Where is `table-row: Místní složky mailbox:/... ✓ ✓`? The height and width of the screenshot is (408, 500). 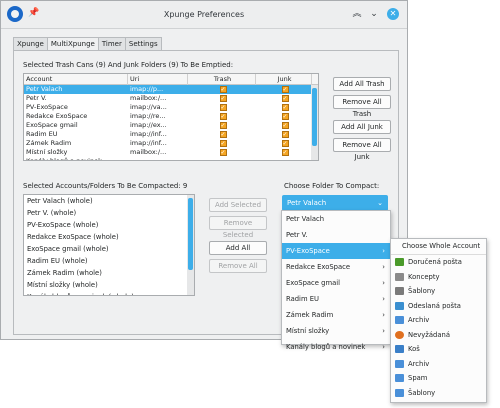 table-row: Místní složky mailbox:/... ✓ ✓ is located at coordinates (171, 152).